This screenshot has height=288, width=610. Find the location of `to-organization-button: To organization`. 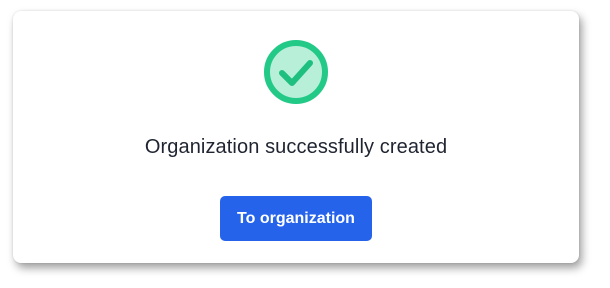

to-organization-button: To organization is located at coordinates (296, 218).